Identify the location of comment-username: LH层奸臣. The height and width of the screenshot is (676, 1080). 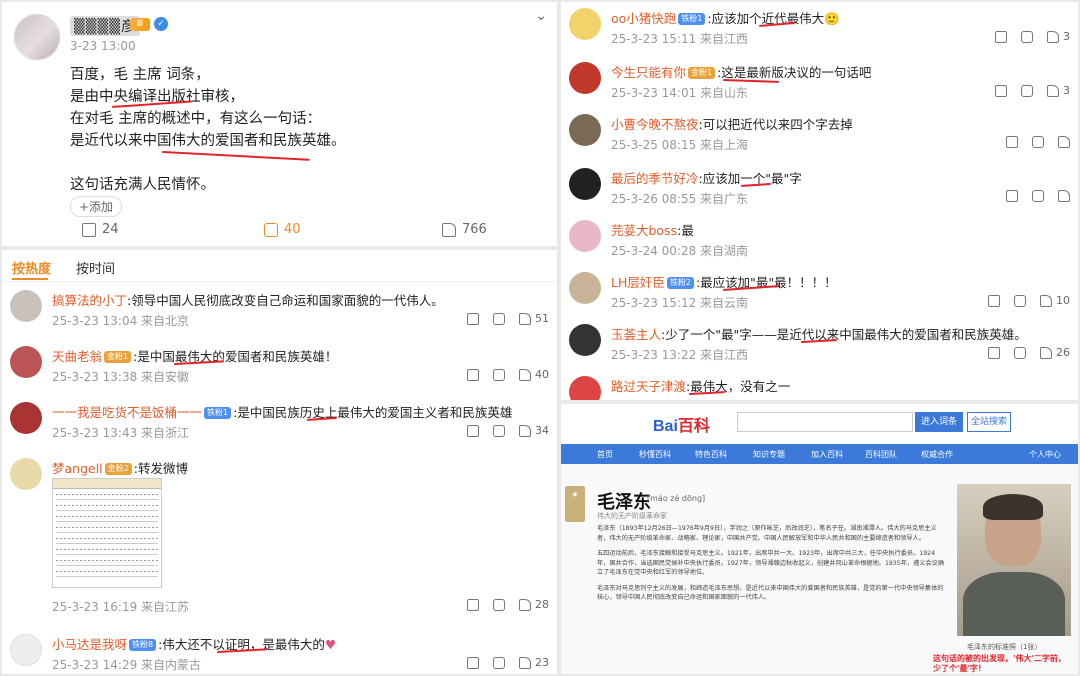
(638, 282).